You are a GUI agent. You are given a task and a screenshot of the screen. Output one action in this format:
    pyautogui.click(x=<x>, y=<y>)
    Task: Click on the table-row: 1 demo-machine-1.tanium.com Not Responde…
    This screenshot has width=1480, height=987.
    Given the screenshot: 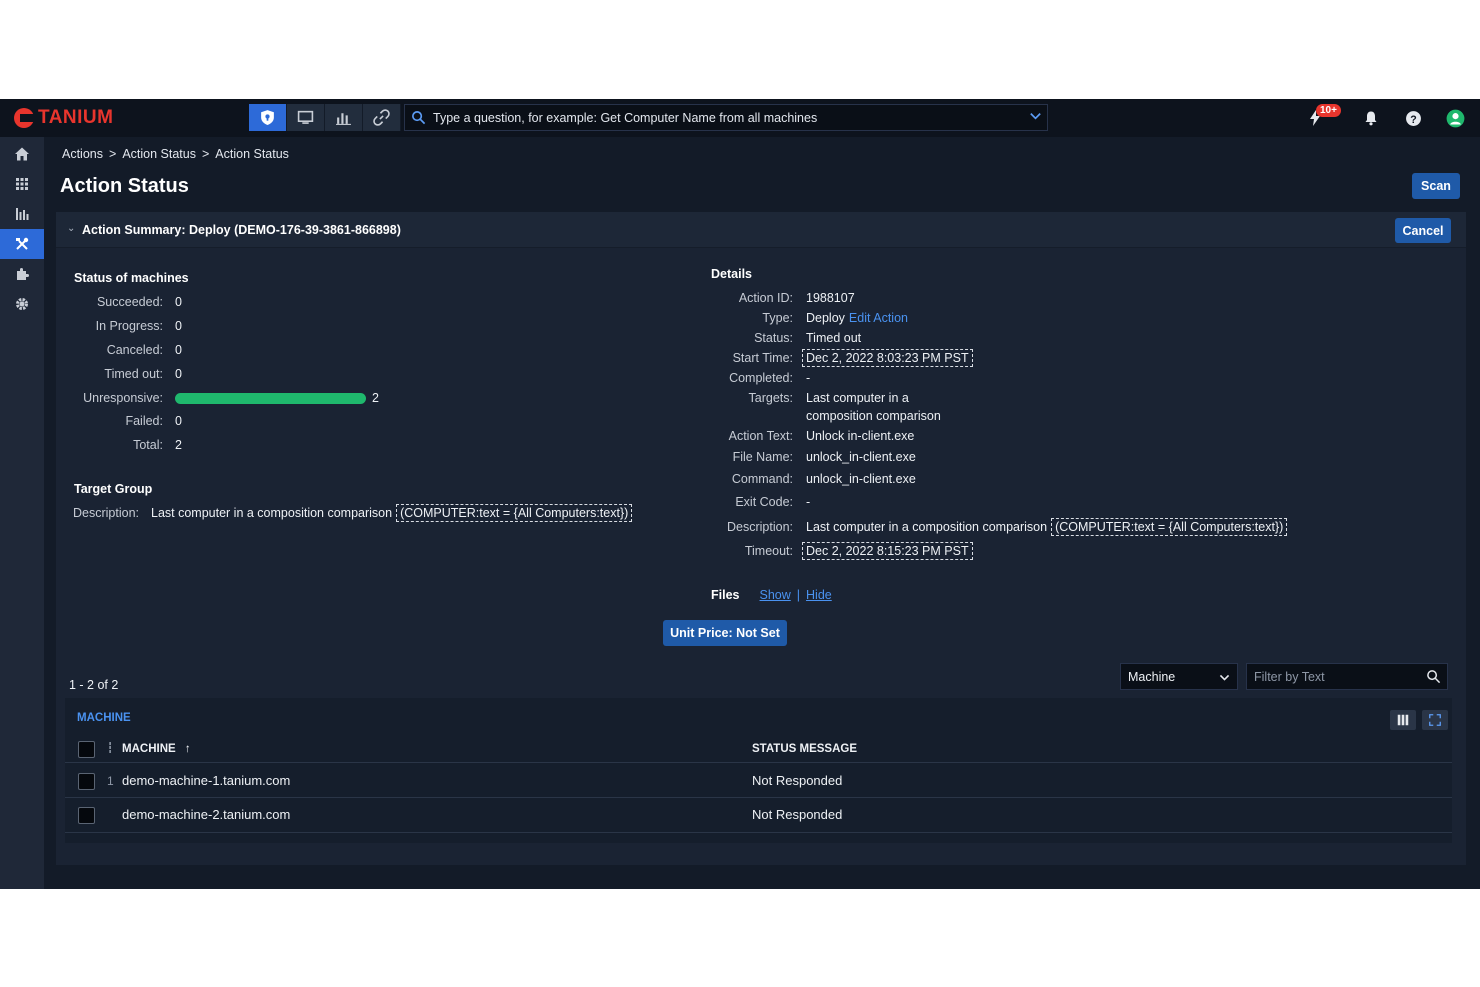 What is the action you would take?
    pyautogui.click(x=758, y=781)
    